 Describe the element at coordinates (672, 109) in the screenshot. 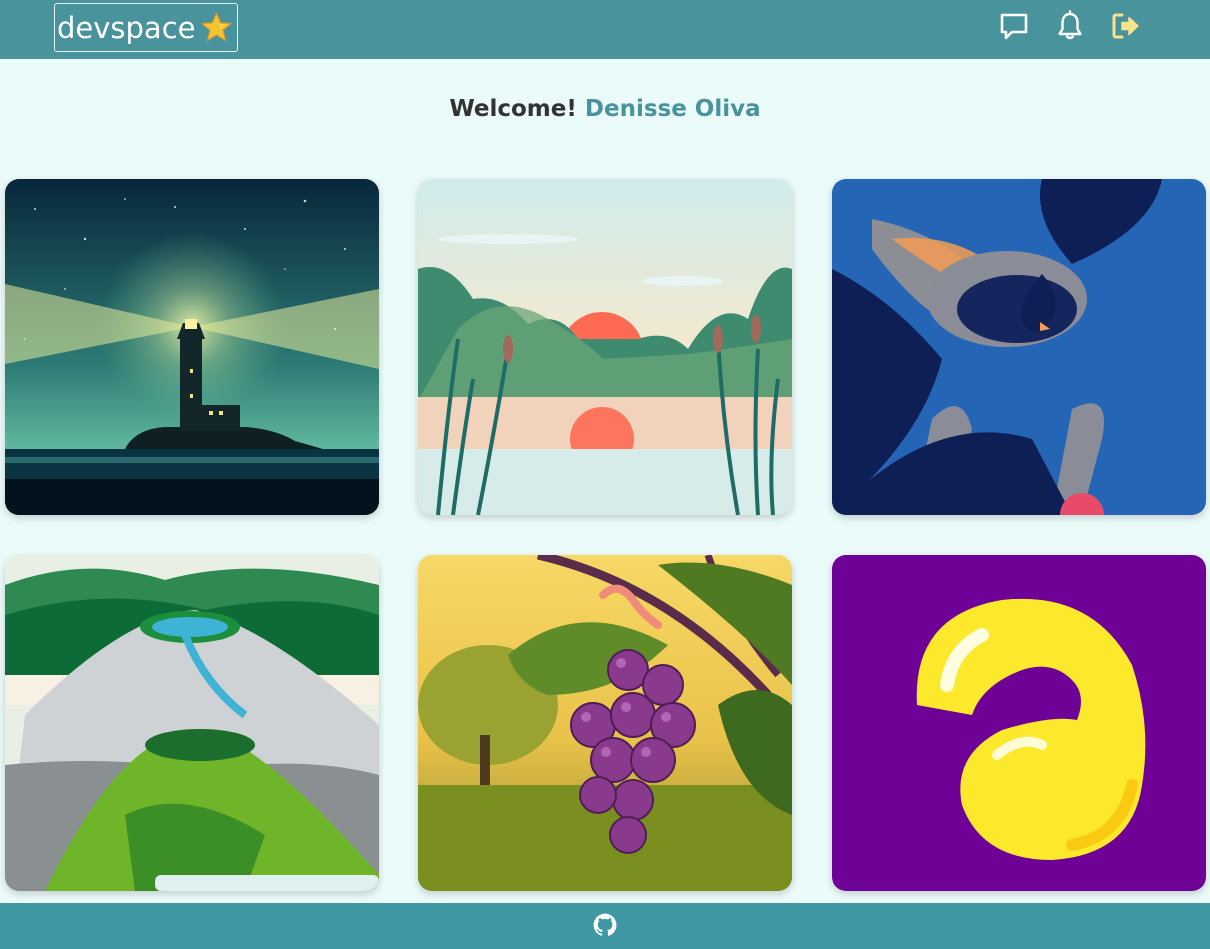

I see `welcome-user-name: Denisse Oliva` at that location.